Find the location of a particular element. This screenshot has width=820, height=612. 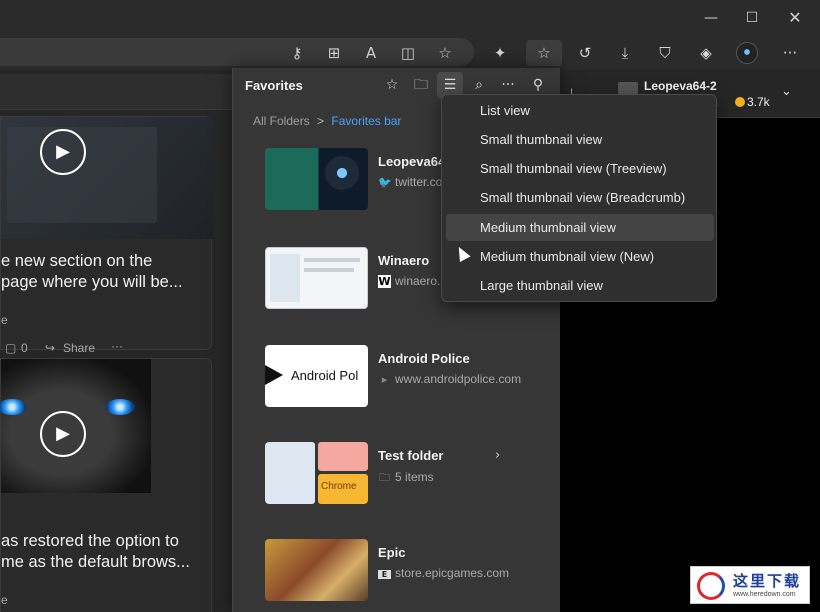

favorite-name: Android Police is located at coordinates (424, 358).